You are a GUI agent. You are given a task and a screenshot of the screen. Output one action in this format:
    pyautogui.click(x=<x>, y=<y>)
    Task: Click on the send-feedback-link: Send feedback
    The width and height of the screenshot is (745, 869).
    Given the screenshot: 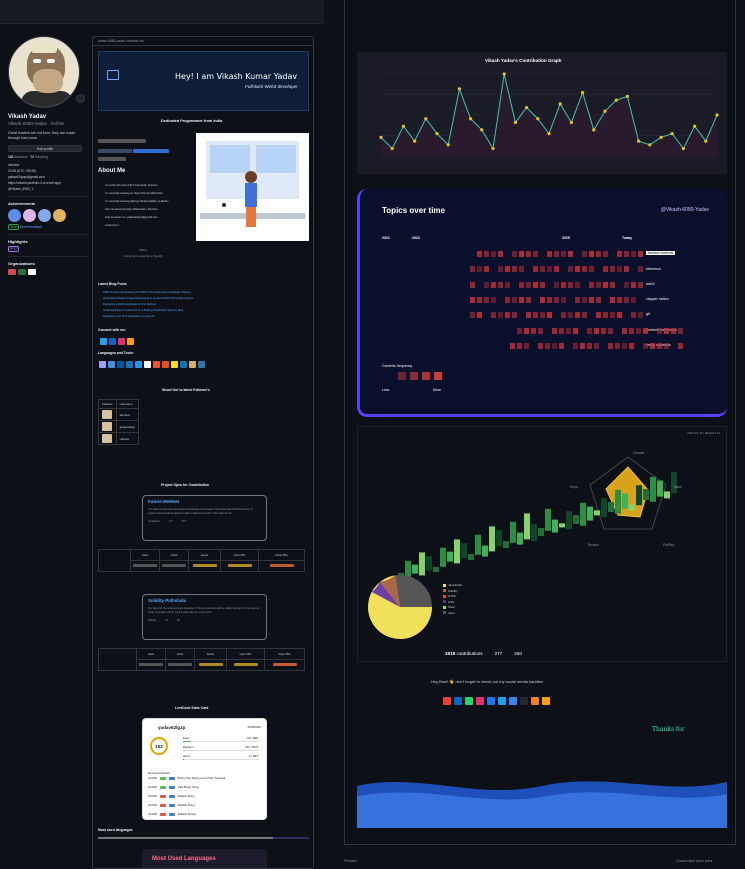 What is the action you would take?
    pyautogui.click(x=31, y=227)
    